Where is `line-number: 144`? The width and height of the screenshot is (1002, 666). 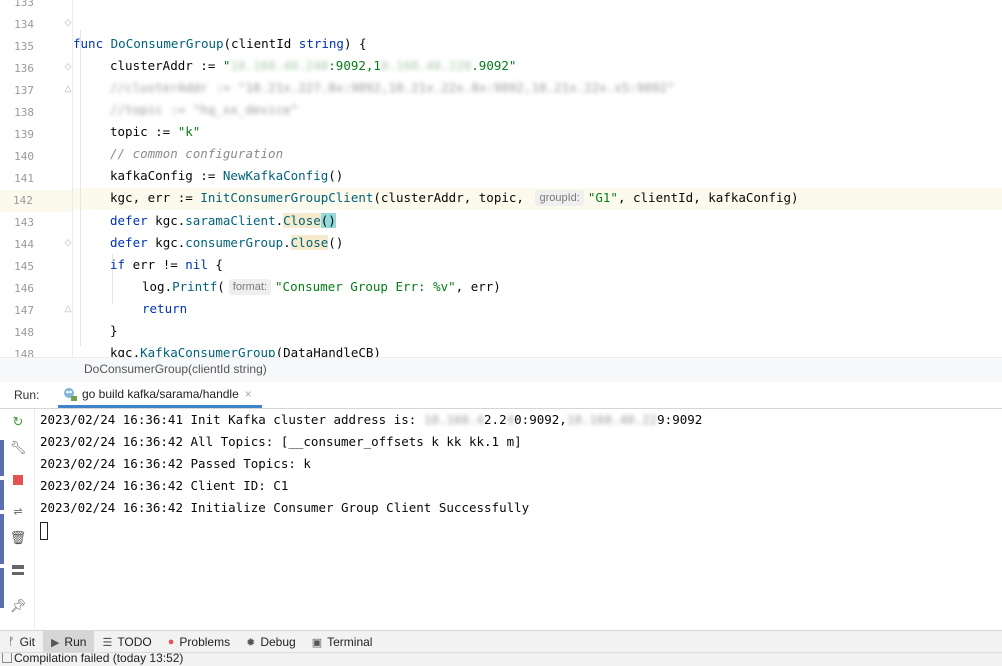
line-number: 144 is located at coordinates (24, 244).